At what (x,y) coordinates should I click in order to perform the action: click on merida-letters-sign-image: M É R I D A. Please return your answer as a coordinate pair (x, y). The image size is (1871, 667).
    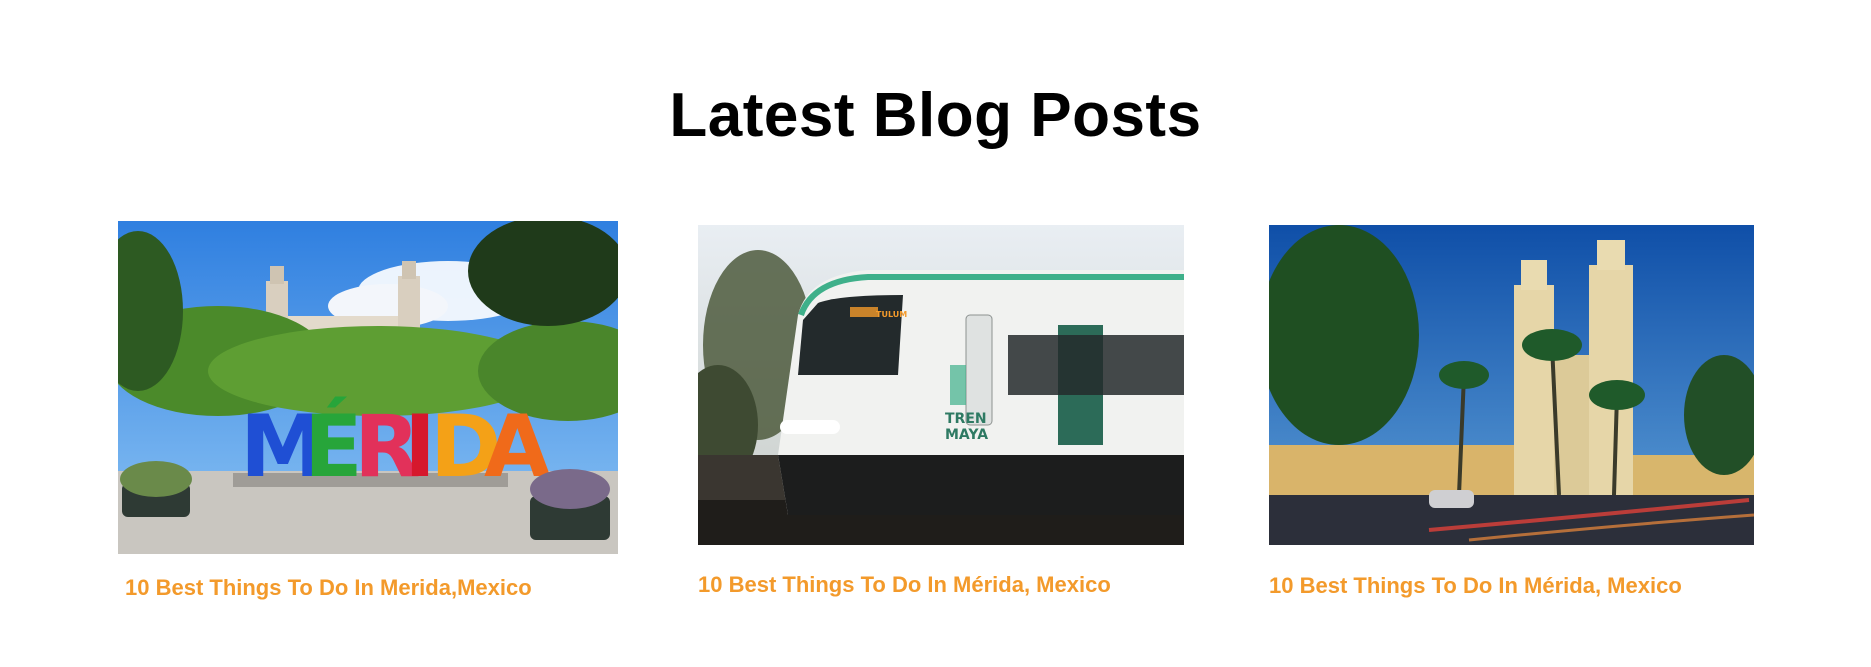
    Looking at the image, I should click on (368, 387).